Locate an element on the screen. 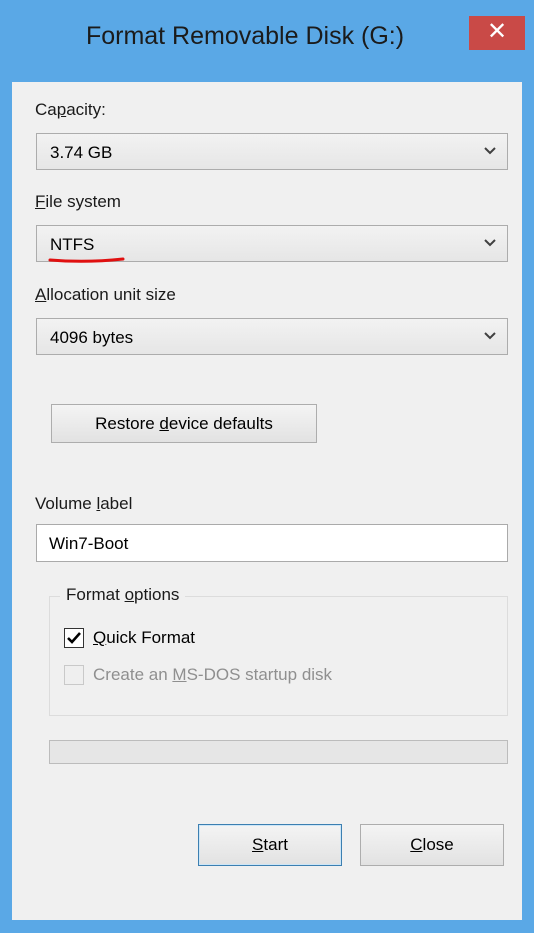  capacity-select: 3.74 GB is located at coordinates (272, 151).